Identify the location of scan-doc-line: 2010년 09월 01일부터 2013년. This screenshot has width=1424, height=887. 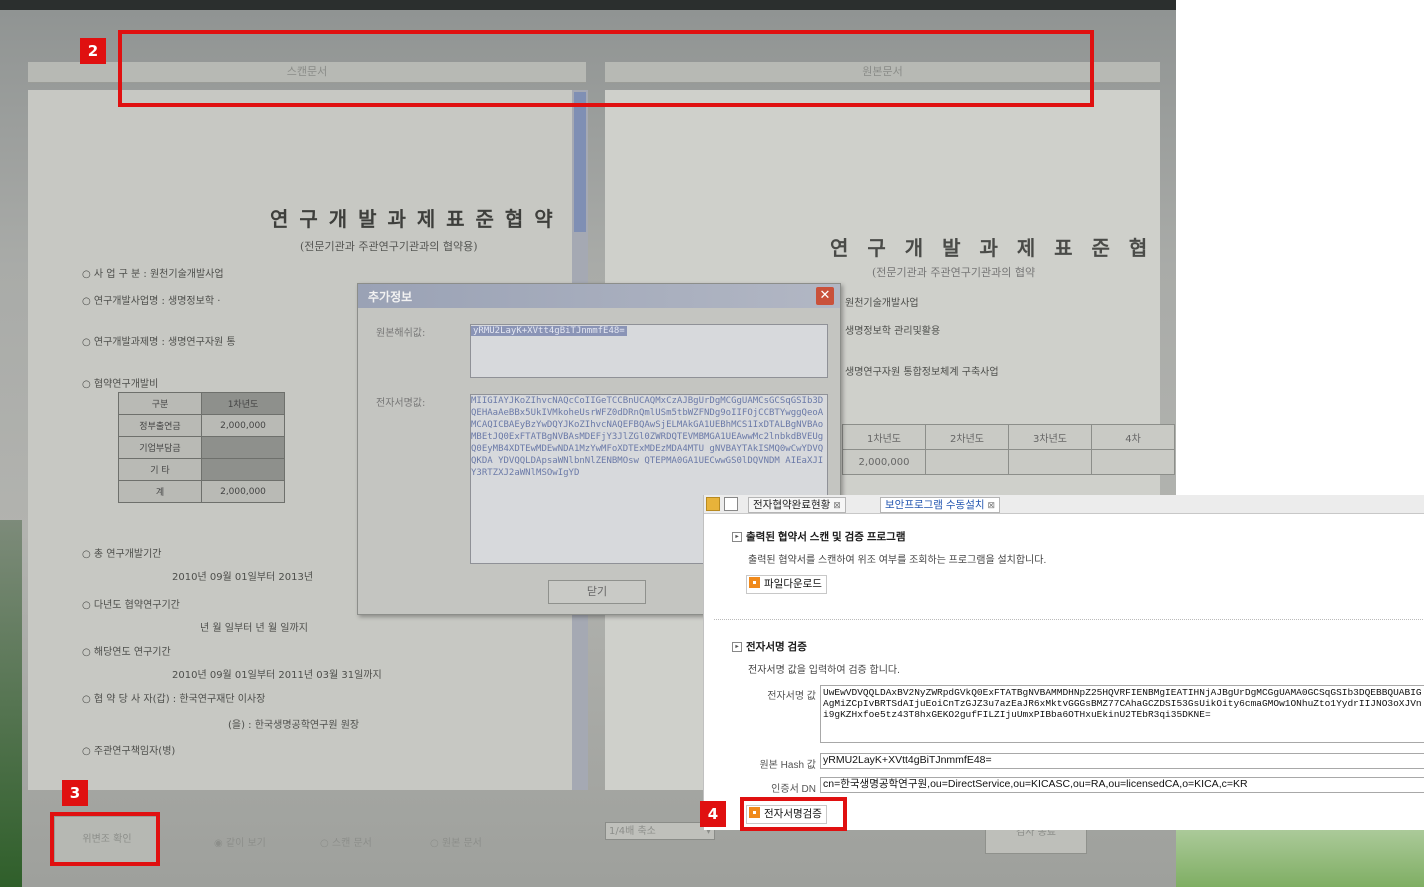
(243, 577).